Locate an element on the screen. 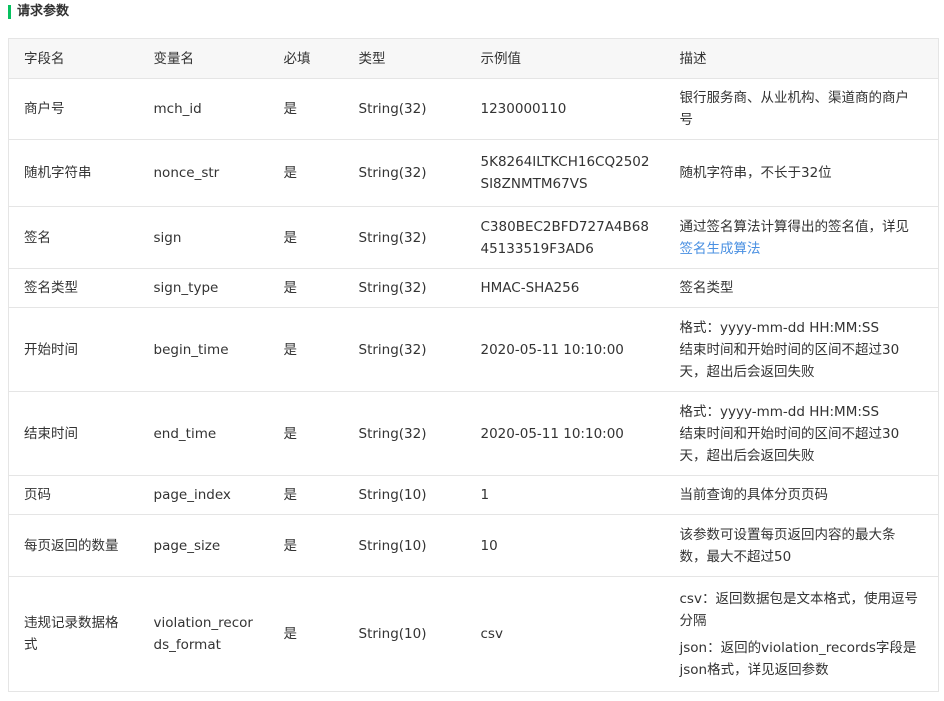 This screenshot has height=701, width=944. cell-var: page_index is located at coordinates (203, 495).